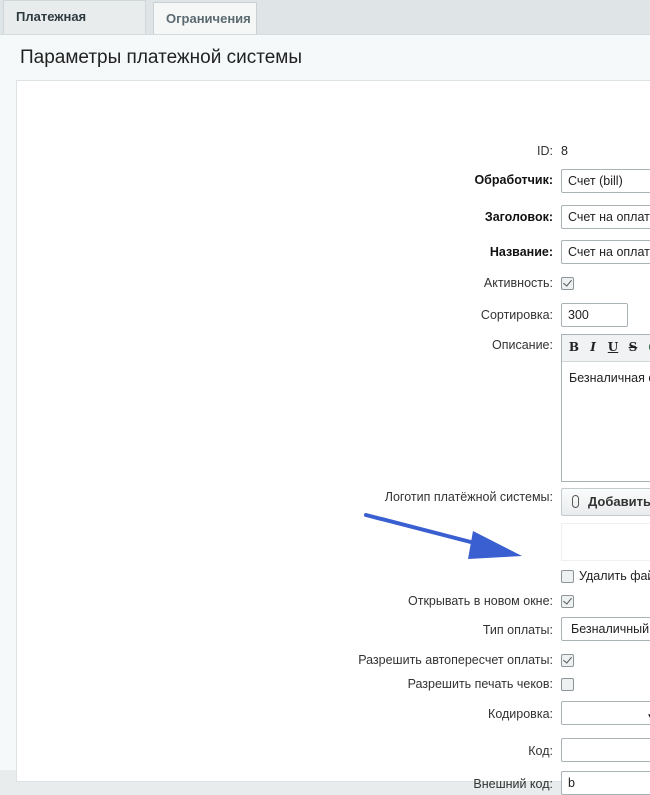 This screenshot has height=795, width=650. What do you see at coordinates (521, 252) in the screenshot?
I see `name-label: Название:` at bounding box center [521, 252].